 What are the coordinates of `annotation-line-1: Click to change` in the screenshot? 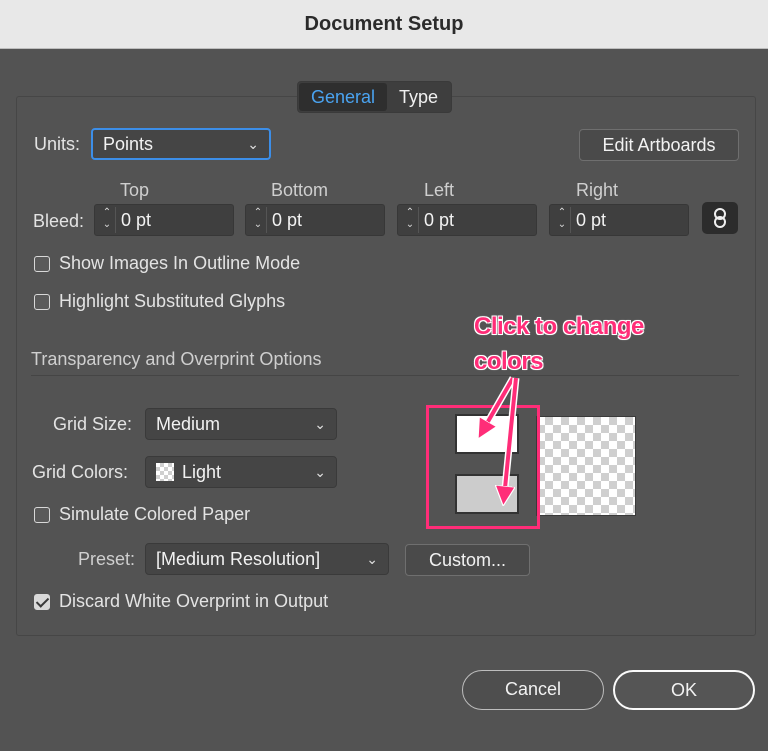 It's located at (559, 326).